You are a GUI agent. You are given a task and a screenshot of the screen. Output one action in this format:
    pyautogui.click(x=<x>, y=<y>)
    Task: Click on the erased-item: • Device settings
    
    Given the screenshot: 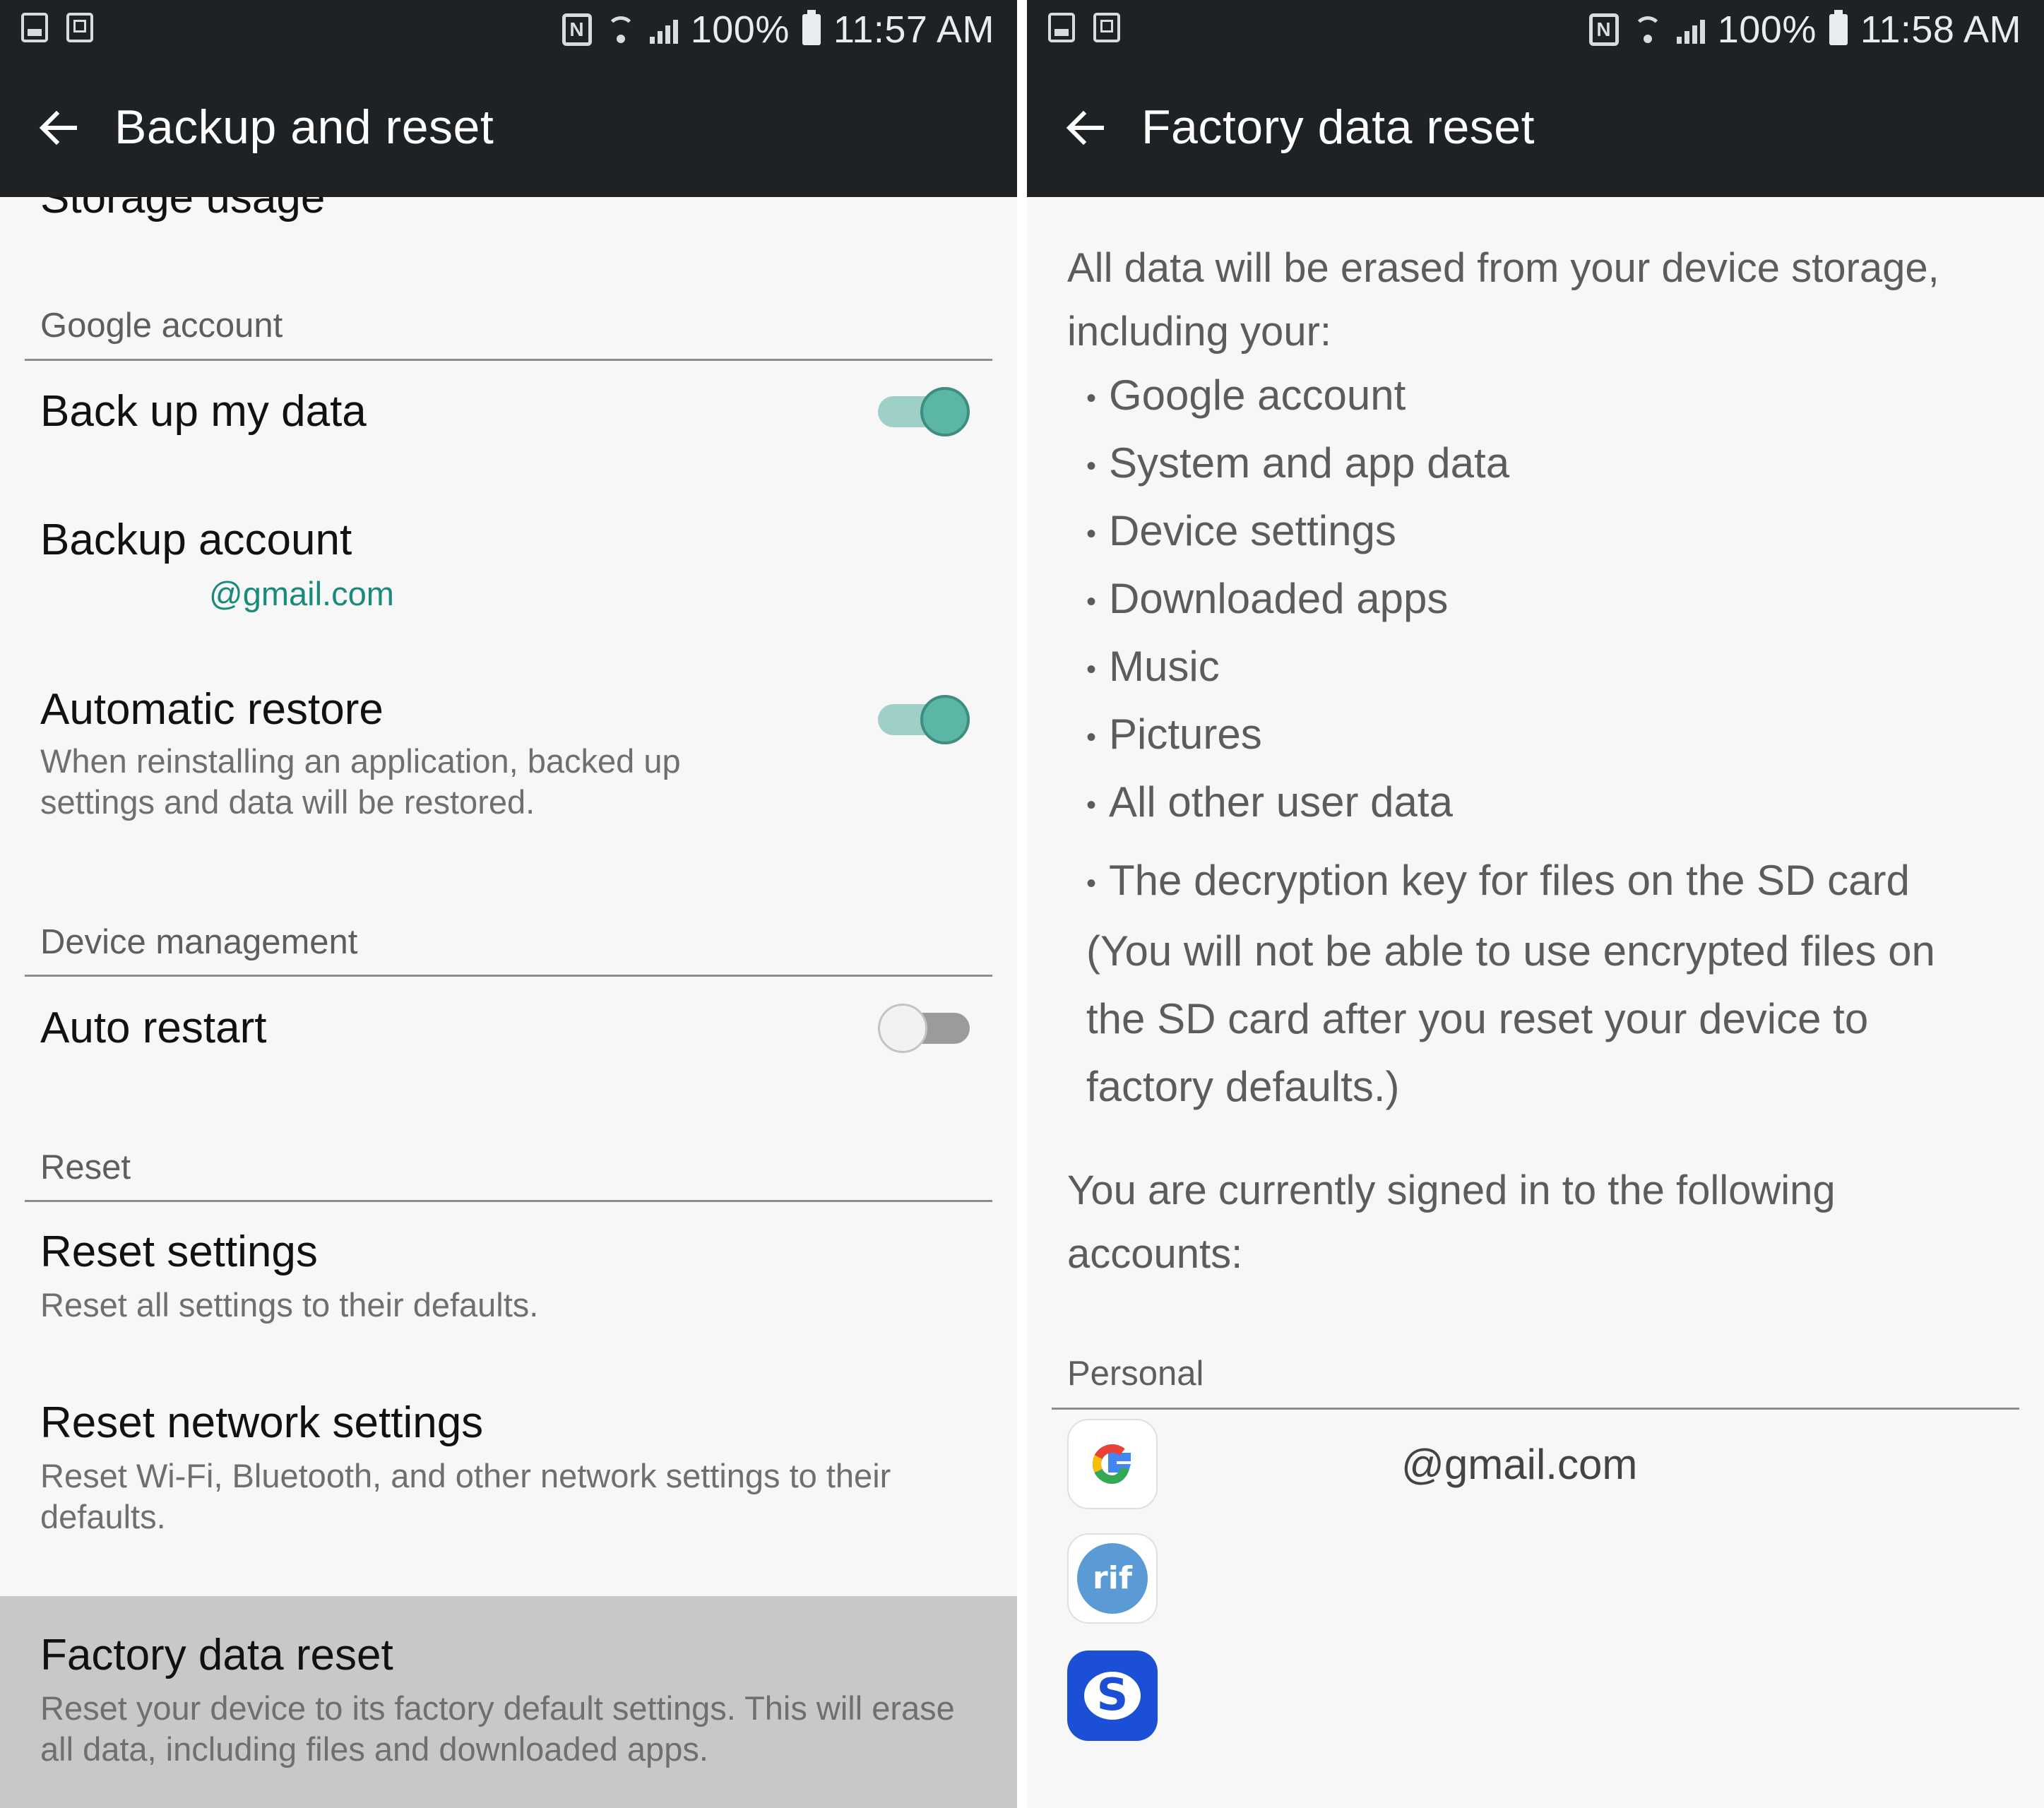 What is the action you would take?
    pyautogui.click(x=1241, y=531)
    